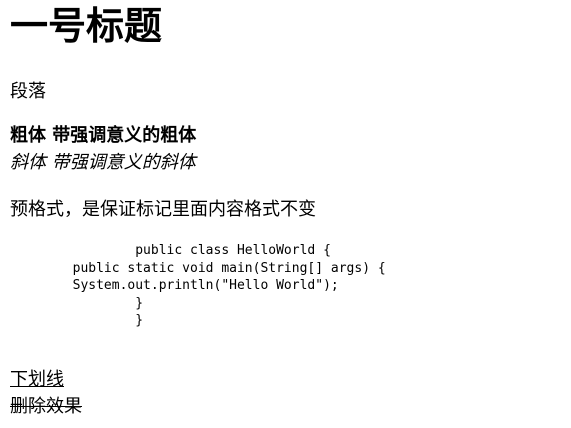  I want to click on page-title: 一号标题, so click(86, 26).